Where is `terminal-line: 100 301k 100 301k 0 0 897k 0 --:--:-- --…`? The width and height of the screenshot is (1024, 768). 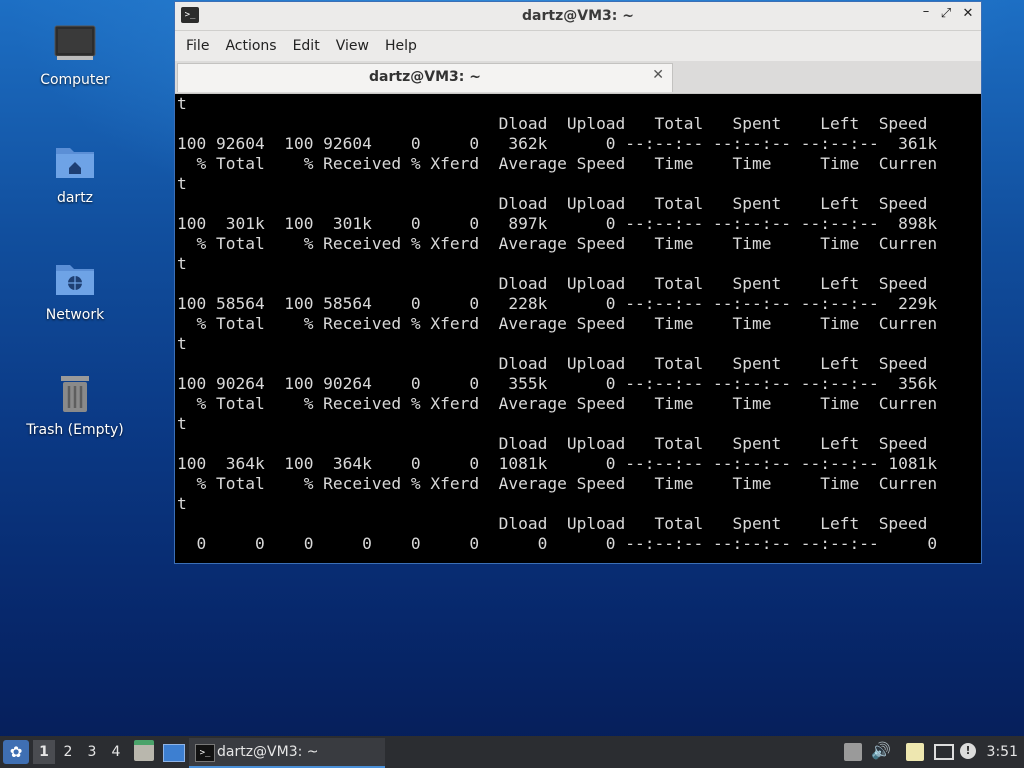
terminal-line: 100 301k 100 301k 0 0 897k 0 --:--:-- --… is located at coordinates (557, 223).